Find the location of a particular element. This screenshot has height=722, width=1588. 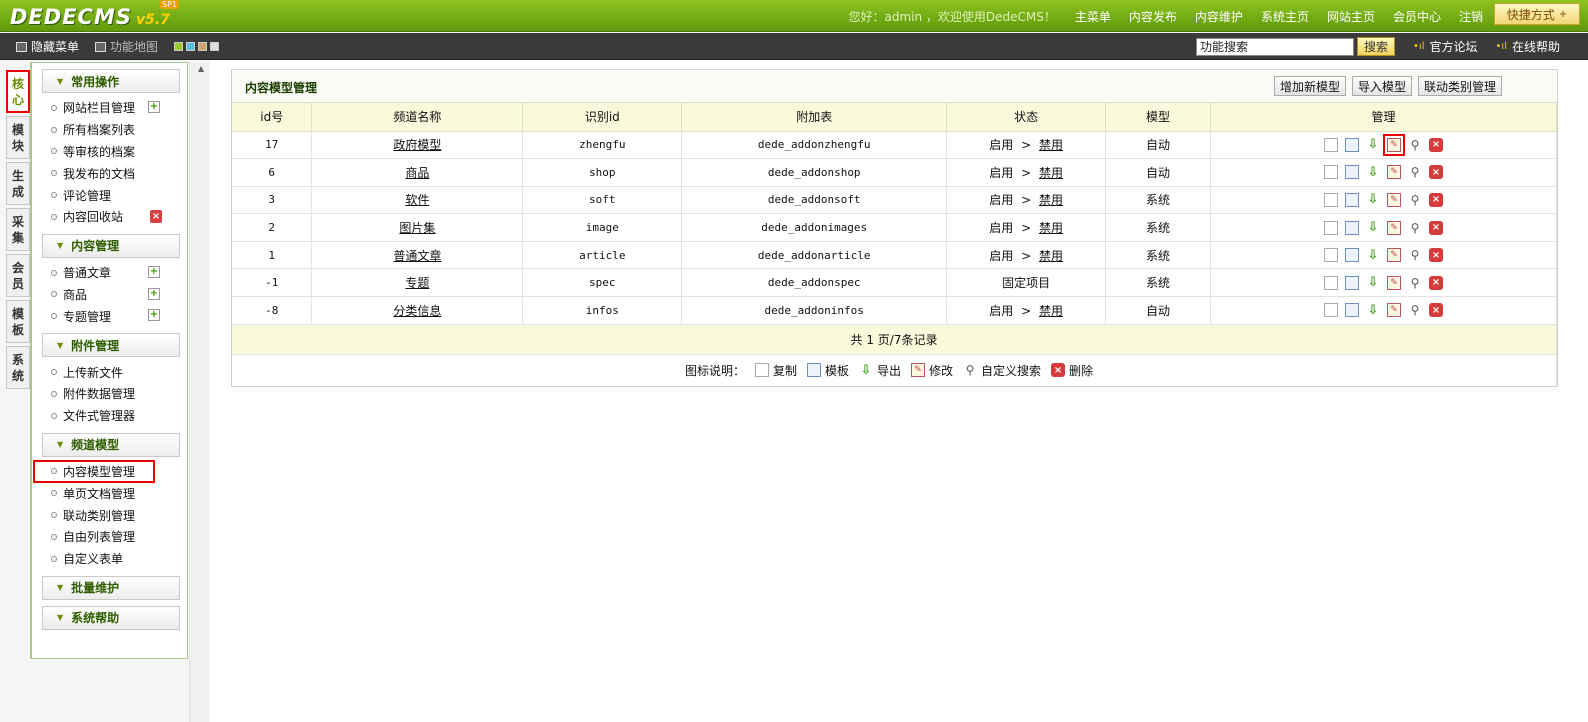

hide-menu-button: 隐藏菜单 is located at coordinates (47, 46).